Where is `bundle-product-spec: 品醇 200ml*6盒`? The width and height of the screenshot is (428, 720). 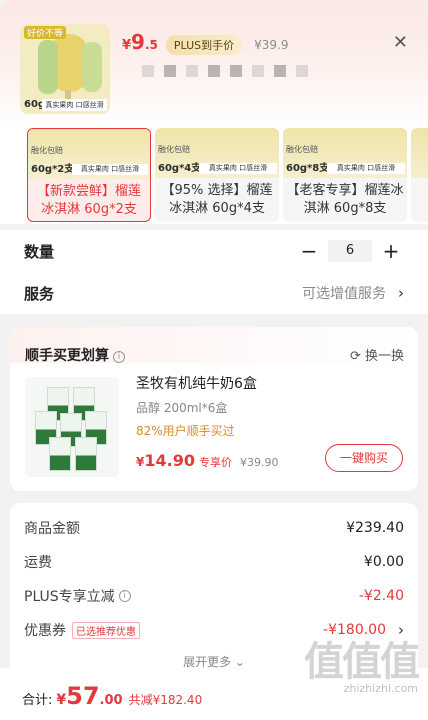
bundle-product-spec: 品醇 200ml*6盒 is located at coordinates (182, 408).